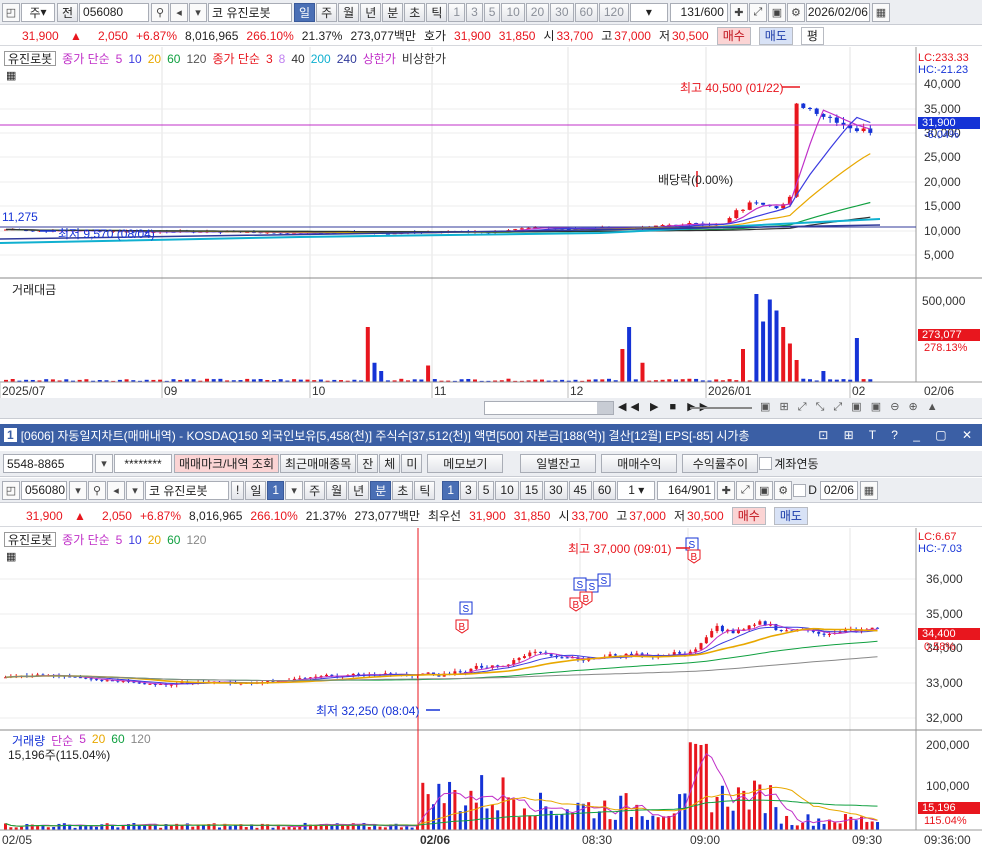 This screenshot has height=848, width=982. What do you see at coordinates (11, 490) in the screenshot?
I see `window-icon-2: ◰` at bounding box center [11, 490].